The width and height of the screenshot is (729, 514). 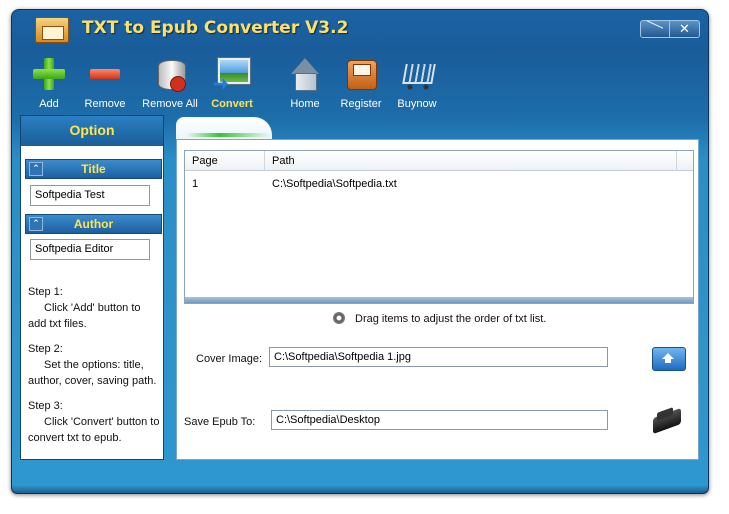 What do you see at coordinates (57, 324) in the screenshot?
I see `step-text: add txt files.` at bounding box center [57, 324].